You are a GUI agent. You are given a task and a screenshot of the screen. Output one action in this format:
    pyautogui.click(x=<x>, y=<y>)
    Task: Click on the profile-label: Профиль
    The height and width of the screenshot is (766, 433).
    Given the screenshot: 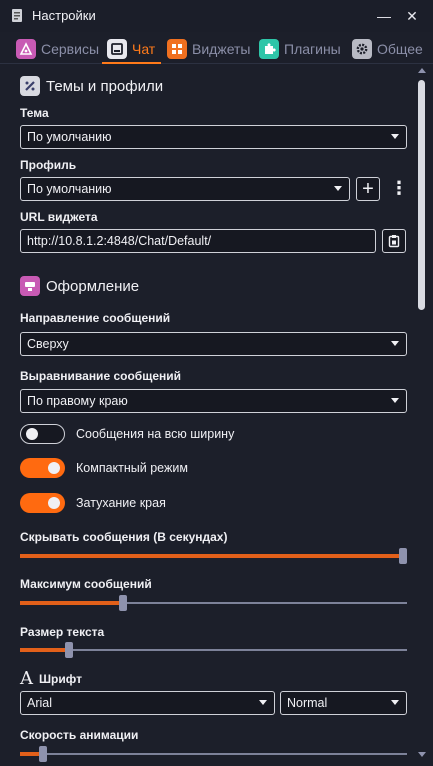 What is the action you would take?
    pyautogui.click(x=48, y=165)
    